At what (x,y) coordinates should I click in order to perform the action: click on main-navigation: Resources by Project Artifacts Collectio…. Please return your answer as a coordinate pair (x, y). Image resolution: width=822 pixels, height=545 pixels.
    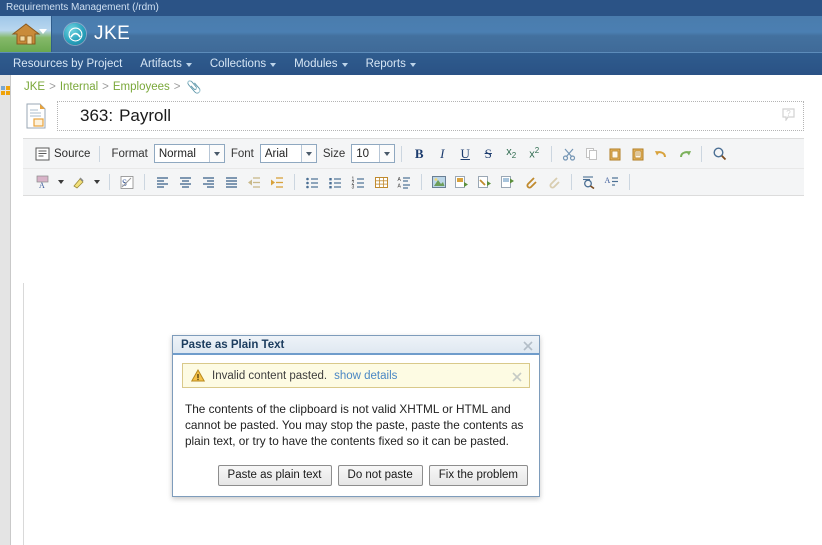
    Looking at the image, I should click on (411, 63).